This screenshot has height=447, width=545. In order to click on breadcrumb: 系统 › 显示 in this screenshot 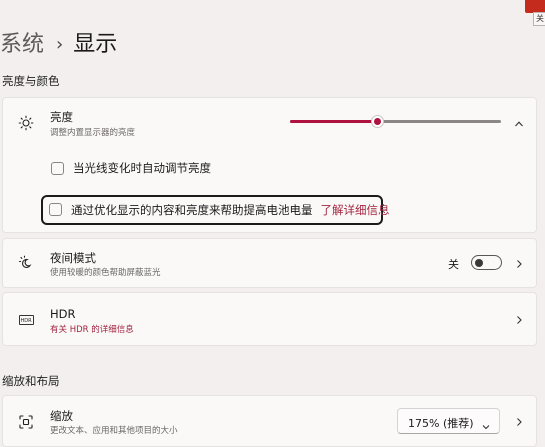, I will do `click(58, 45)`.